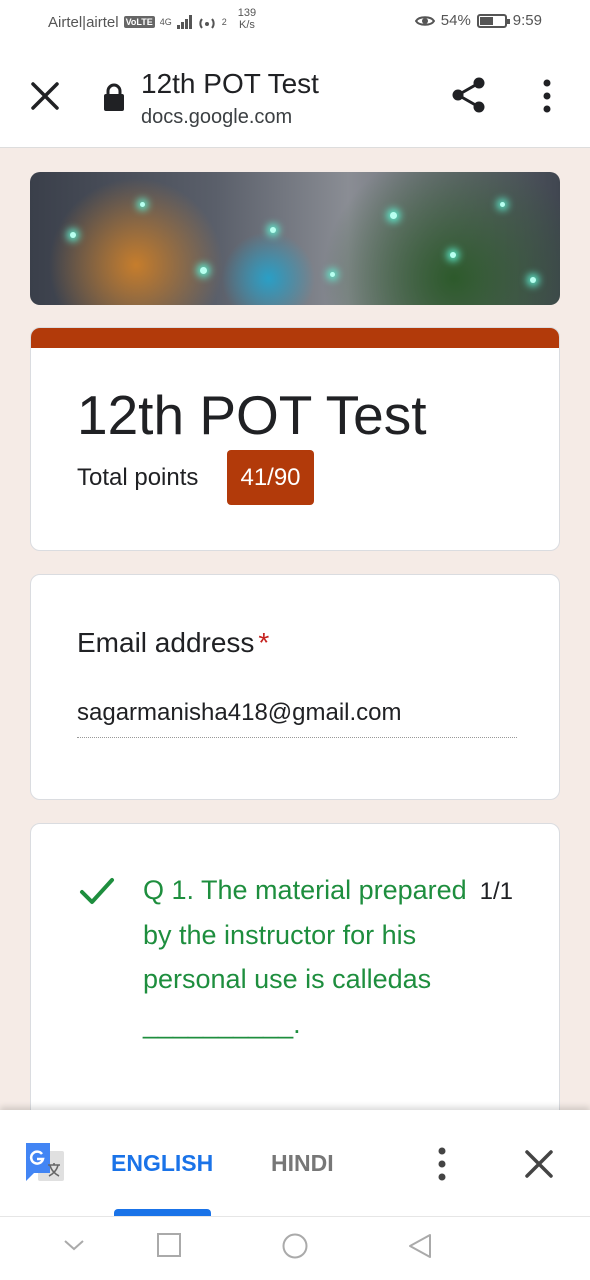 This screenshot has width=590, height=1280. What do you see at coordinates (162, 1163) in the screenshot?
I see `tab-english: ENGLISH` at bounding box center [162, 1163].